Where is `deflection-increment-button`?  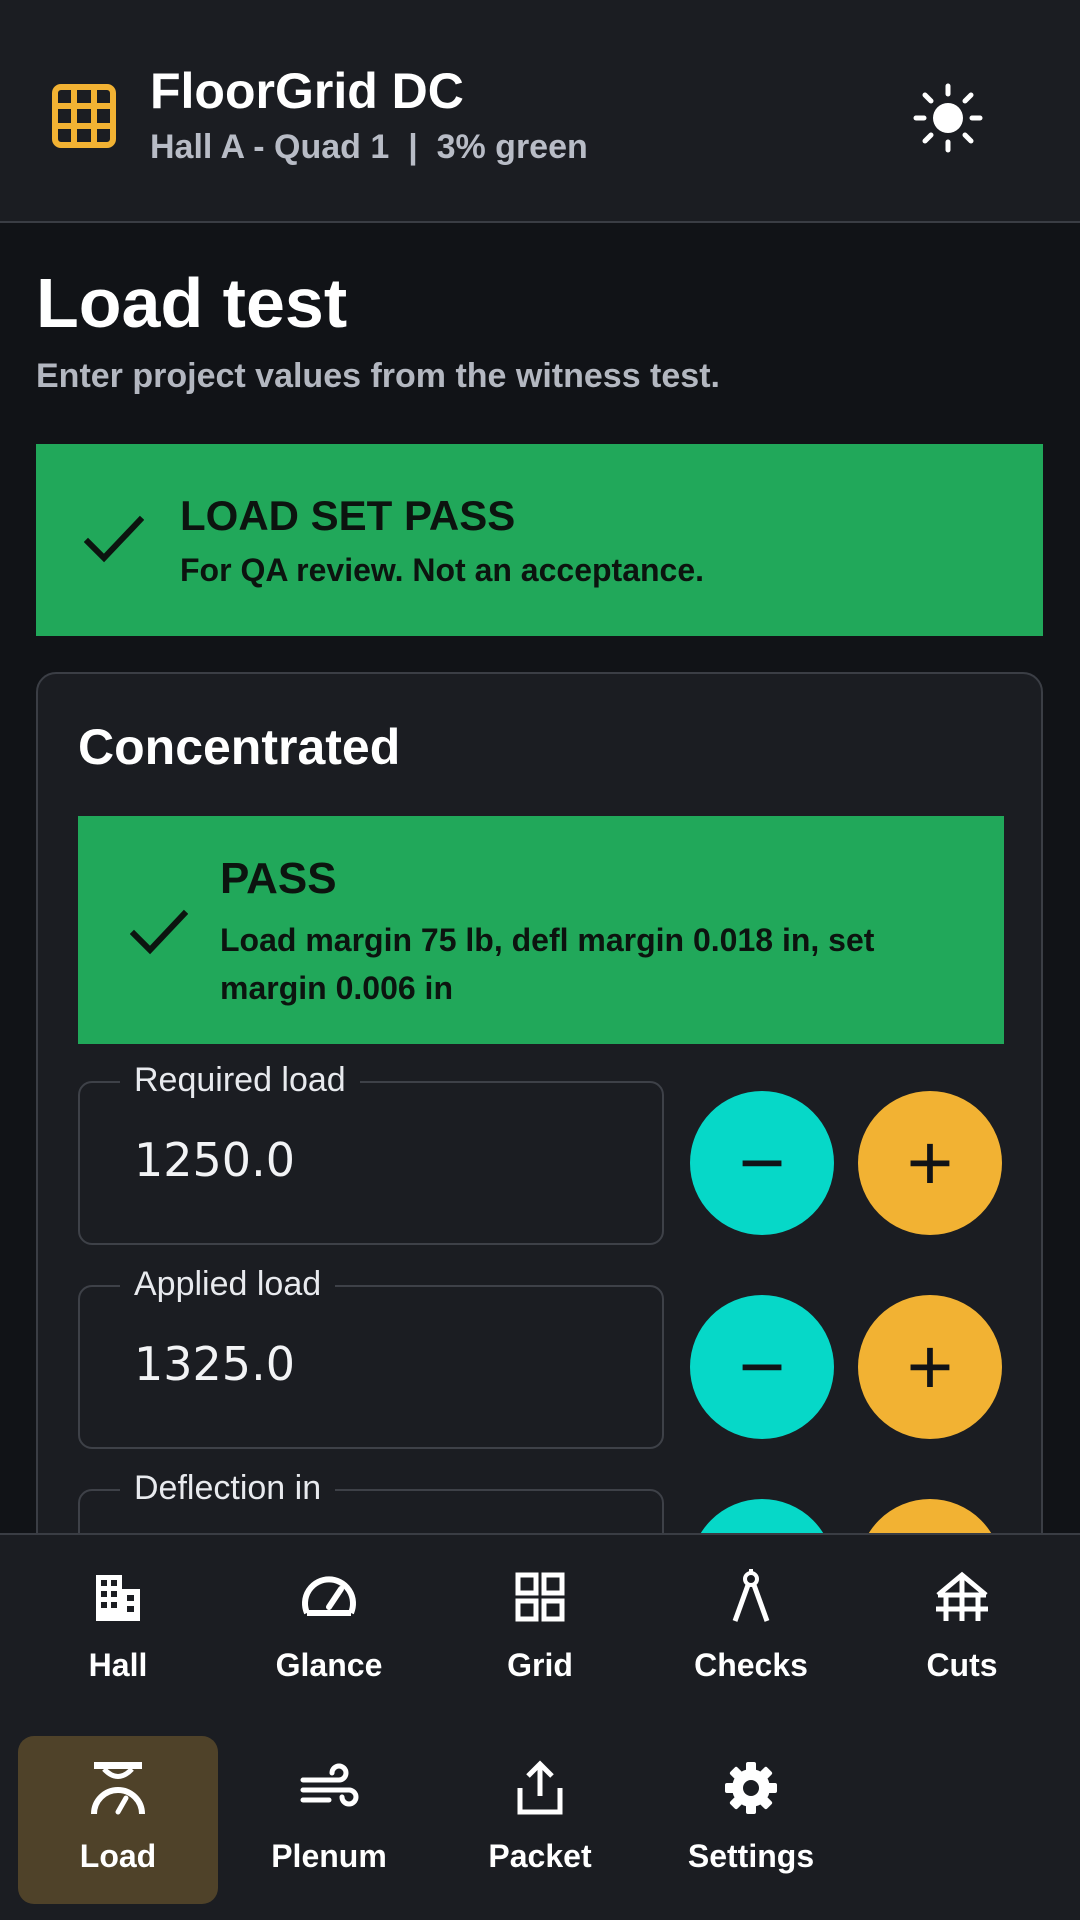
deflection-increment-button is located at coordinates (930, 1516).